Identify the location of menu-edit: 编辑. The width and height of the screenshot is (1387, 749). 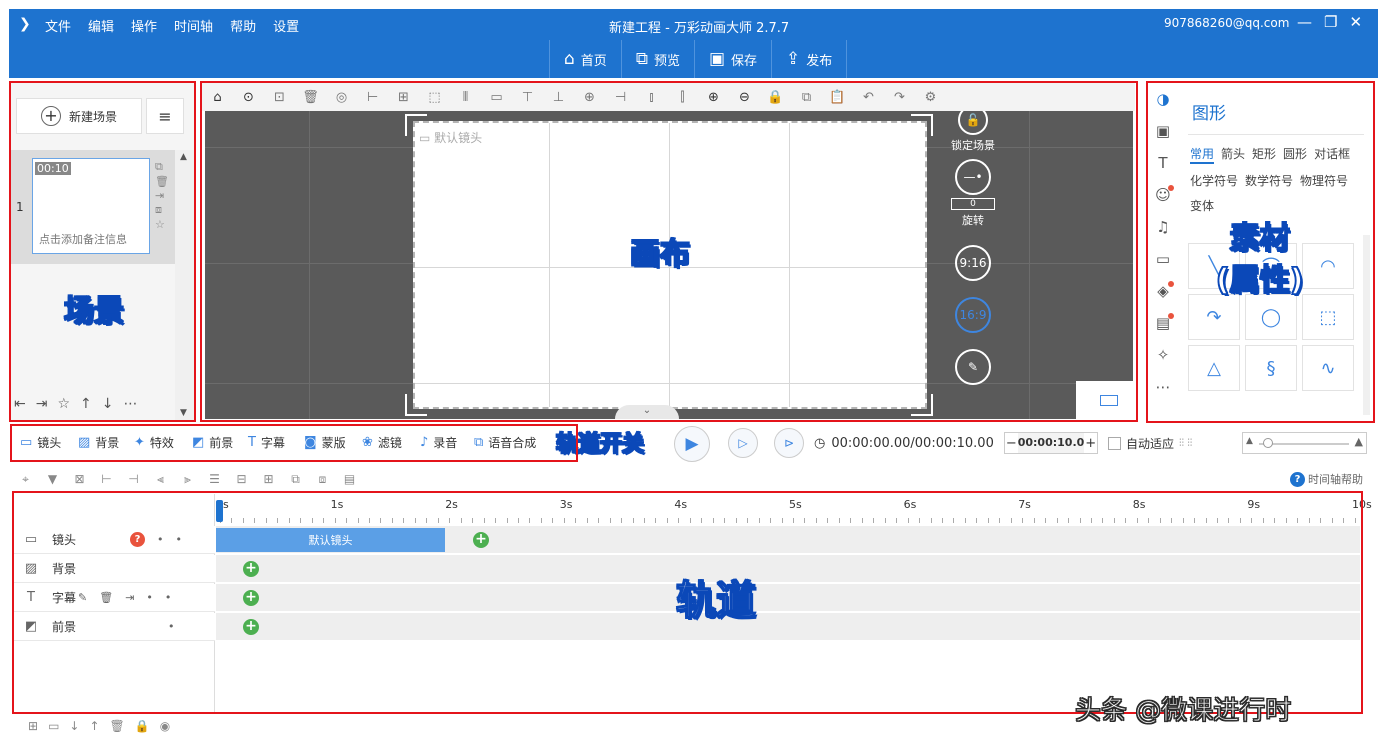
(101, 25).